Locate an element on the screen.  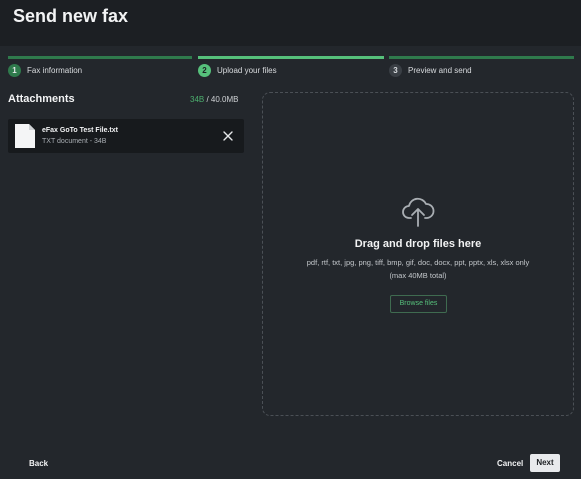
step-upload-files: 2 Upload your files is located at coordinates (291, 69).